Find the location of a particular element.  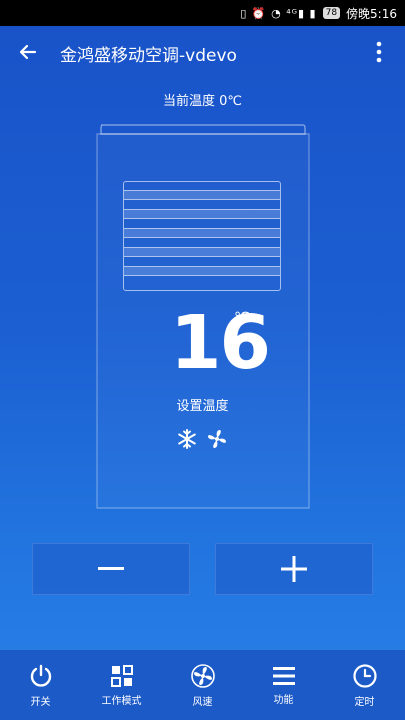

decrease-temperature-button is located at coordinates (111, 569).